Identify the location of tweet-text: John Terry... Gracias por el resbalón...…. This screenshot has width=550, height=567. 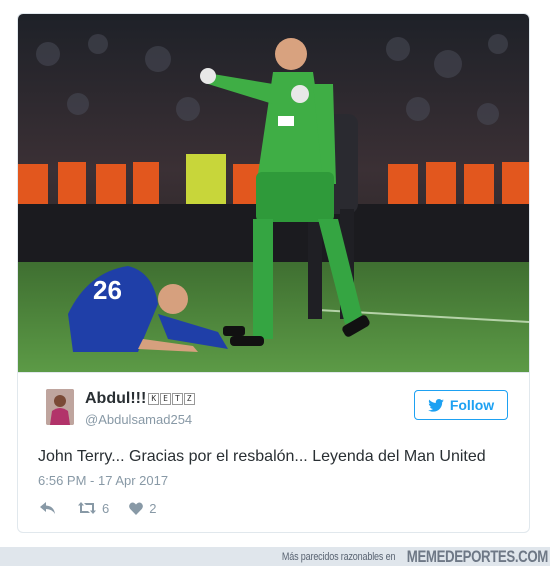
(262, 456).